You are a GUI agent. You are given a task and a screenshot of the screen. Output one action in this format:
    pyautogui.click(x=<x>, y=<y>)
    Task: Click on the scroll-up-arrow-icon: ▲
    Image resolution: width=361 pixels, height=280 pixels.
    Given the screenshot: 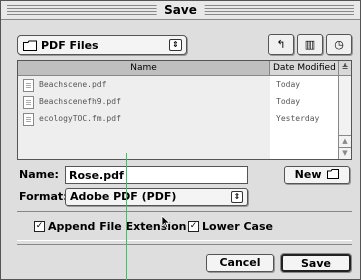 What is the action you would take?
    pyautogui.click(x=345, y=141)
    